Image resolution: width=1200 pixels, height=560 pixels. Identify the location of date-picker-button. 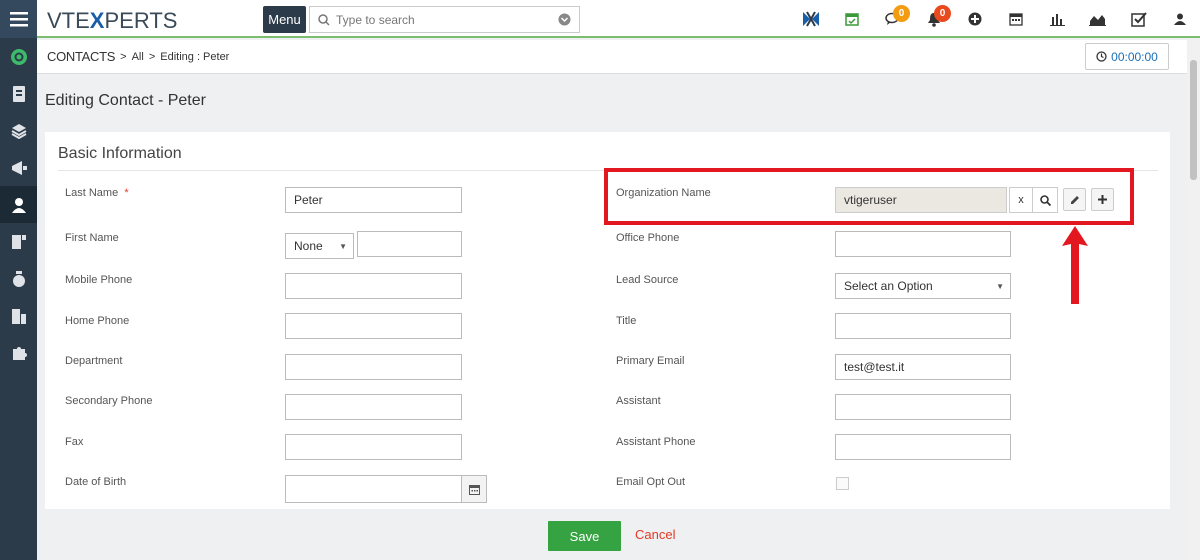
(474, 489).